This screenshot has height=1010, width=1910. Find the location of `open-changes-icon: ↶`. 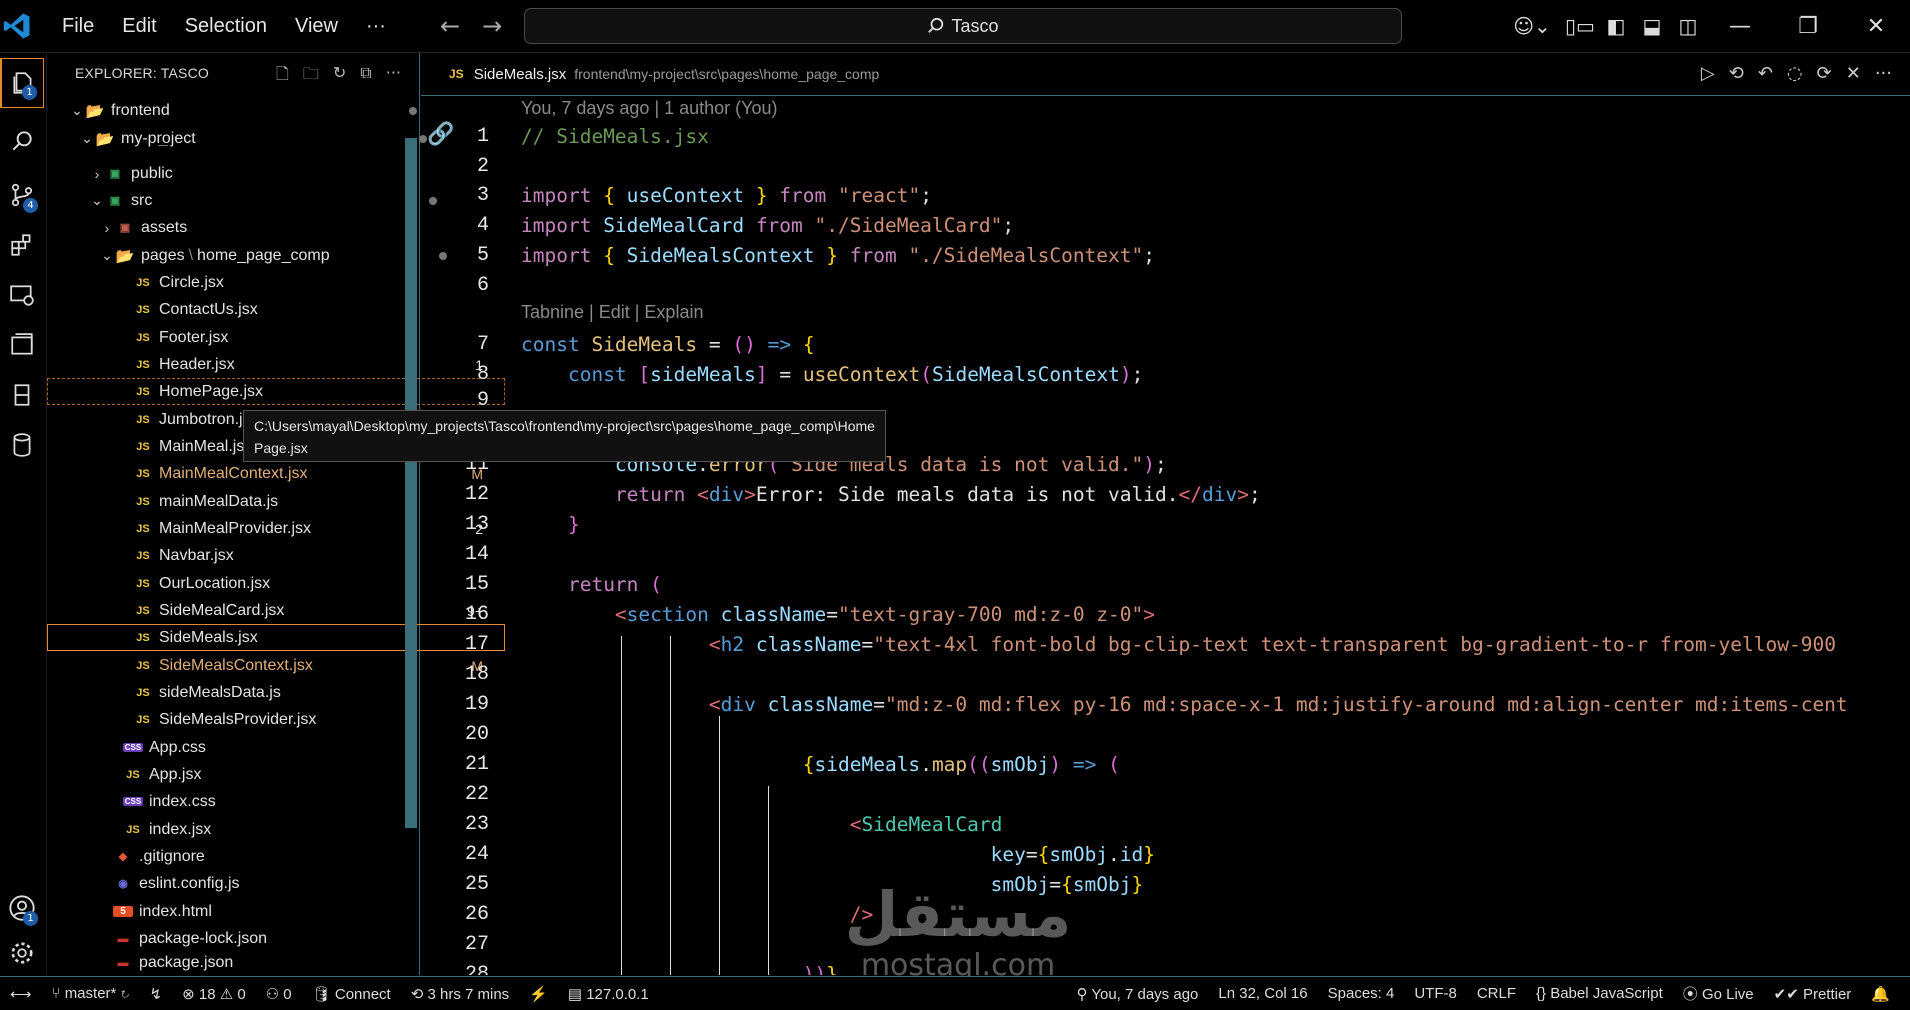

open-changes-icon: ↶ is located at coordinates (1765, 73).